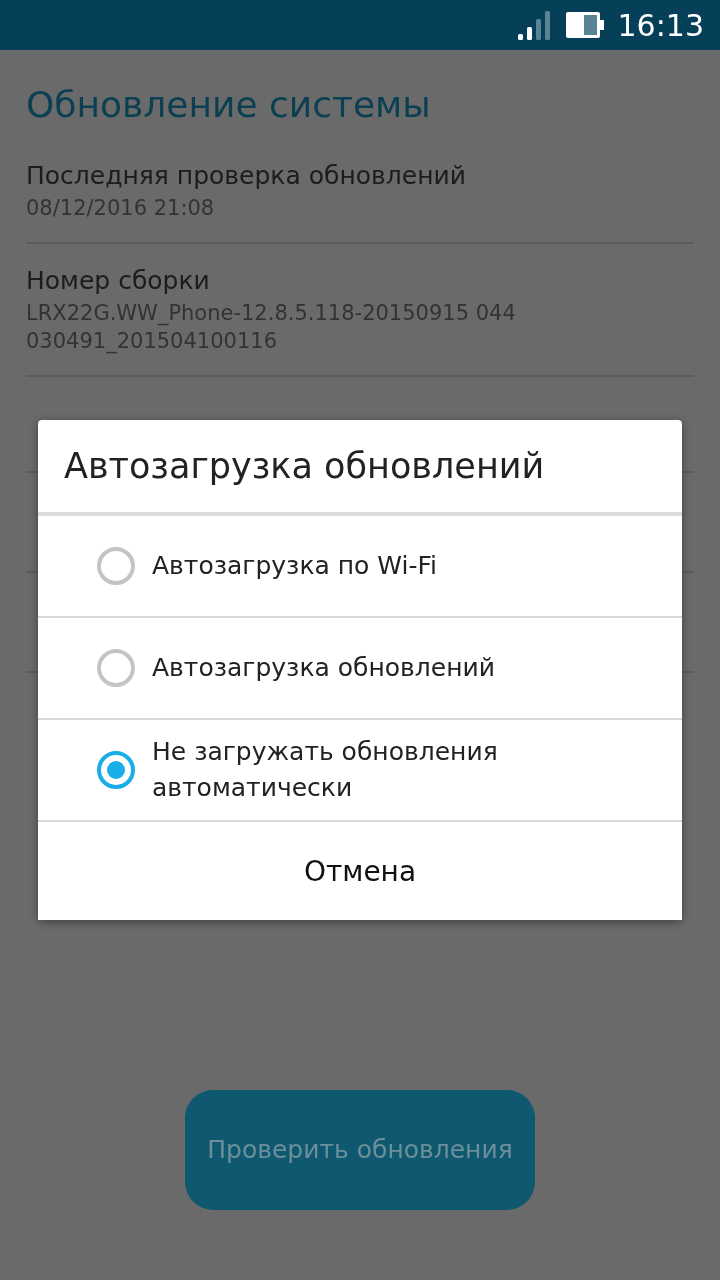 The height and width of the screenshot is (1280, 720). What do you see at coordinates (584, 25) in the screenshot?
I see `battery-icon` at bounding box center [584, 25].